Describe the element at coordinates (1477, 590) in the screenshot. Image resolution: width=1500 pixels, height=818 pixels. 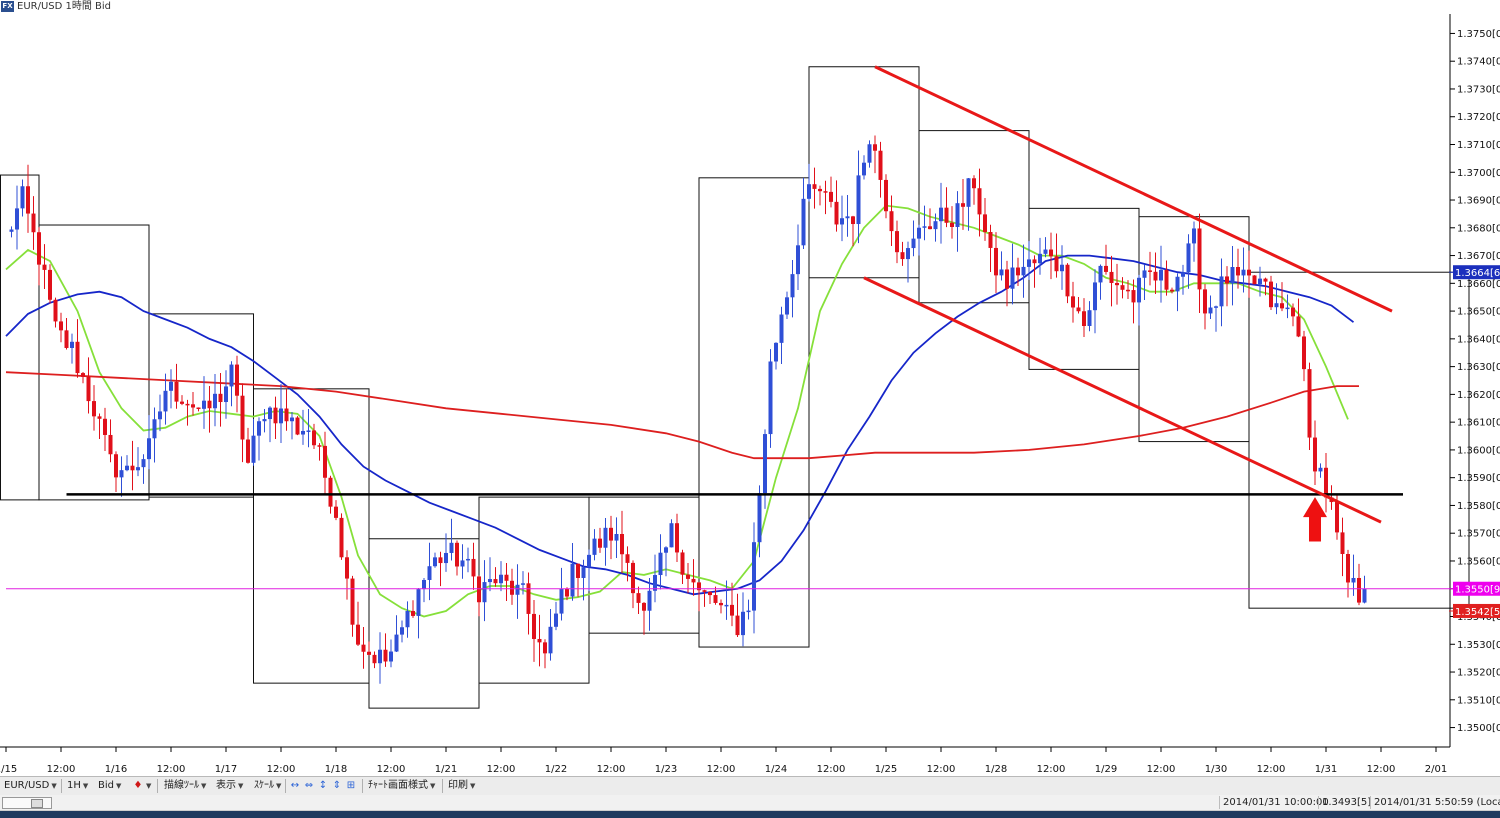
I see `price-tag-label: 1.3550[9` at that location.